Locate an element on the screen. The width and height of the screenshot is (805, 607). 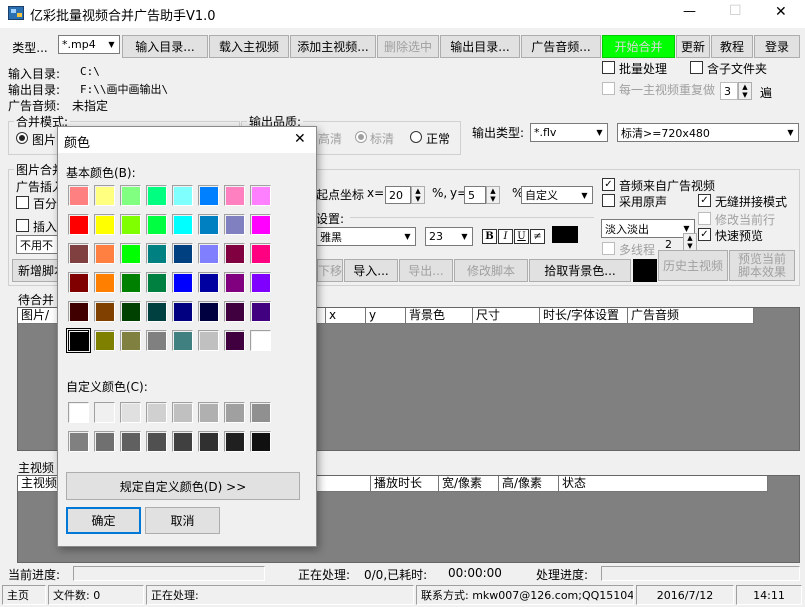
color-dialog-close-icon: ✕ is located at coordinates (300, 139).